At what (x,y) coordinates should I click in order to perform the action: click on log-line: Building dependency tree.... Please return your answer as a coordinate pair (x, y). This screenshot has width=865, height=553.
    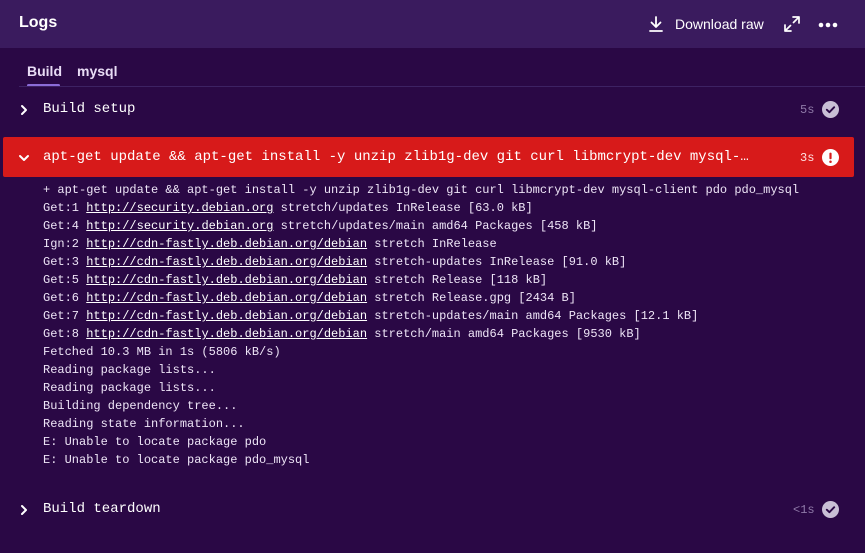
    Looking at the image, I should click on (443, 406).